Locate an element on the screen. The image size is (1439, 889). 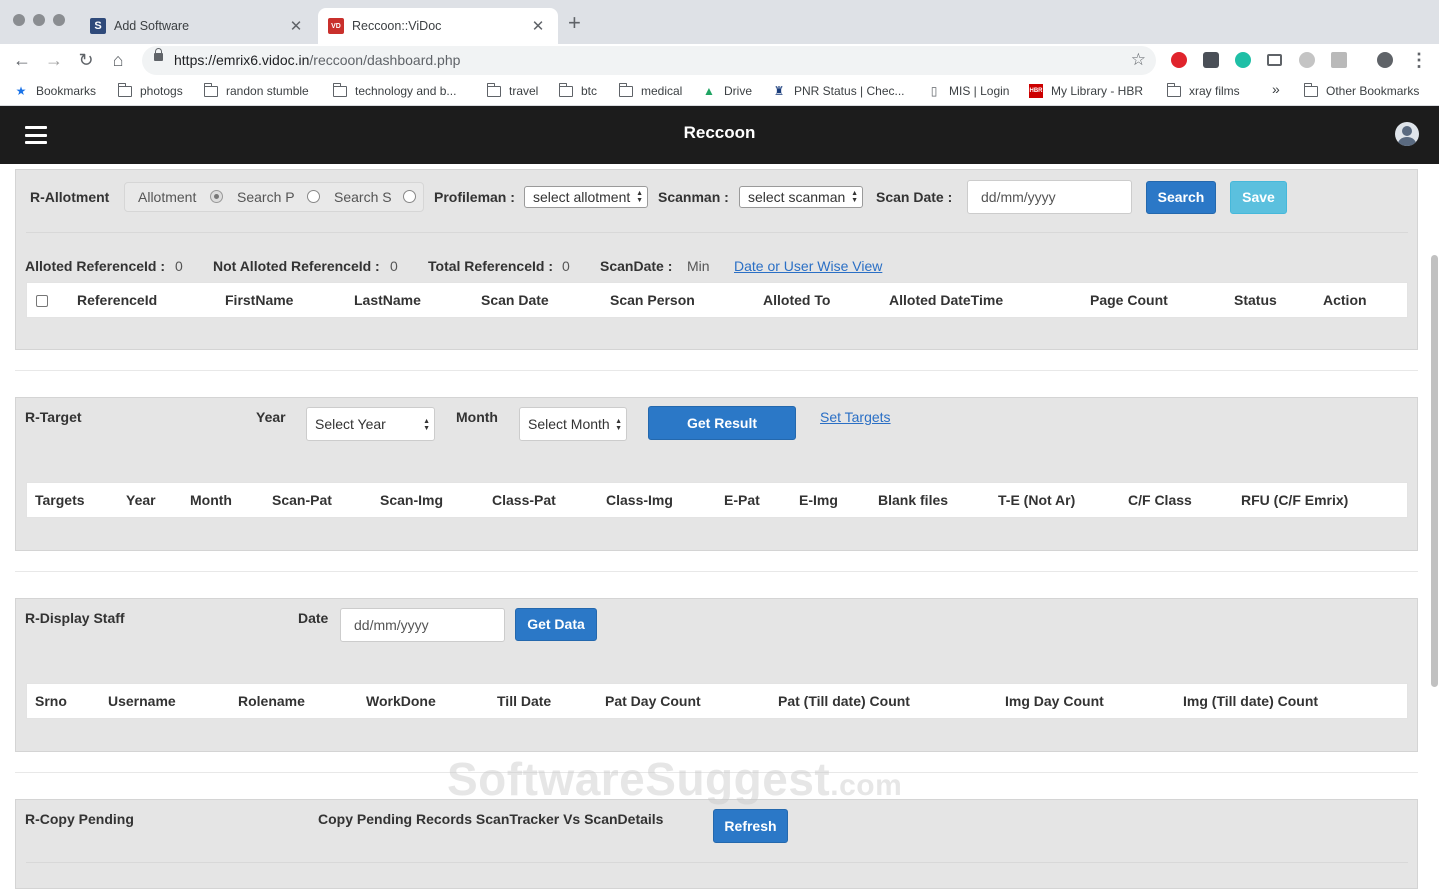
column-header: Class-Pat is located at coordinates (524, 500).